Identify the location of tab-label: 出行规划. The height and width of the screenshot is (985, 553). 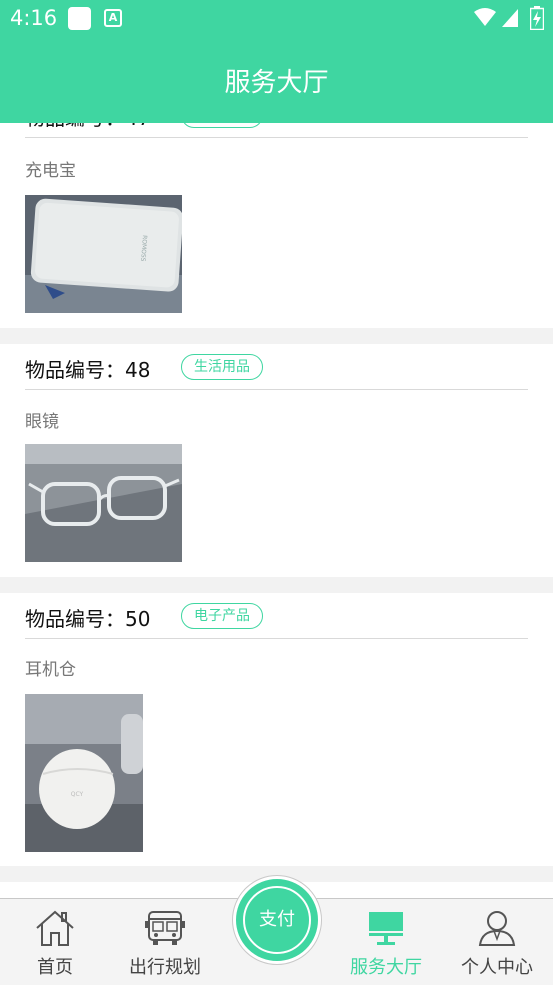
(165, 967).